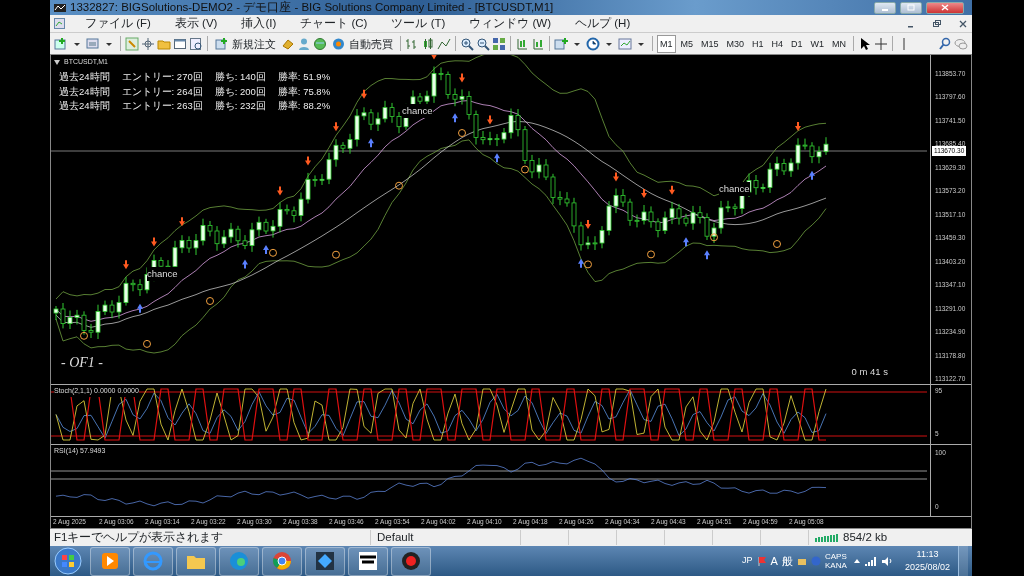  Describe the element at coordinates (483, 43) in the screenshot. I see `zoom-out-icon` at that location.